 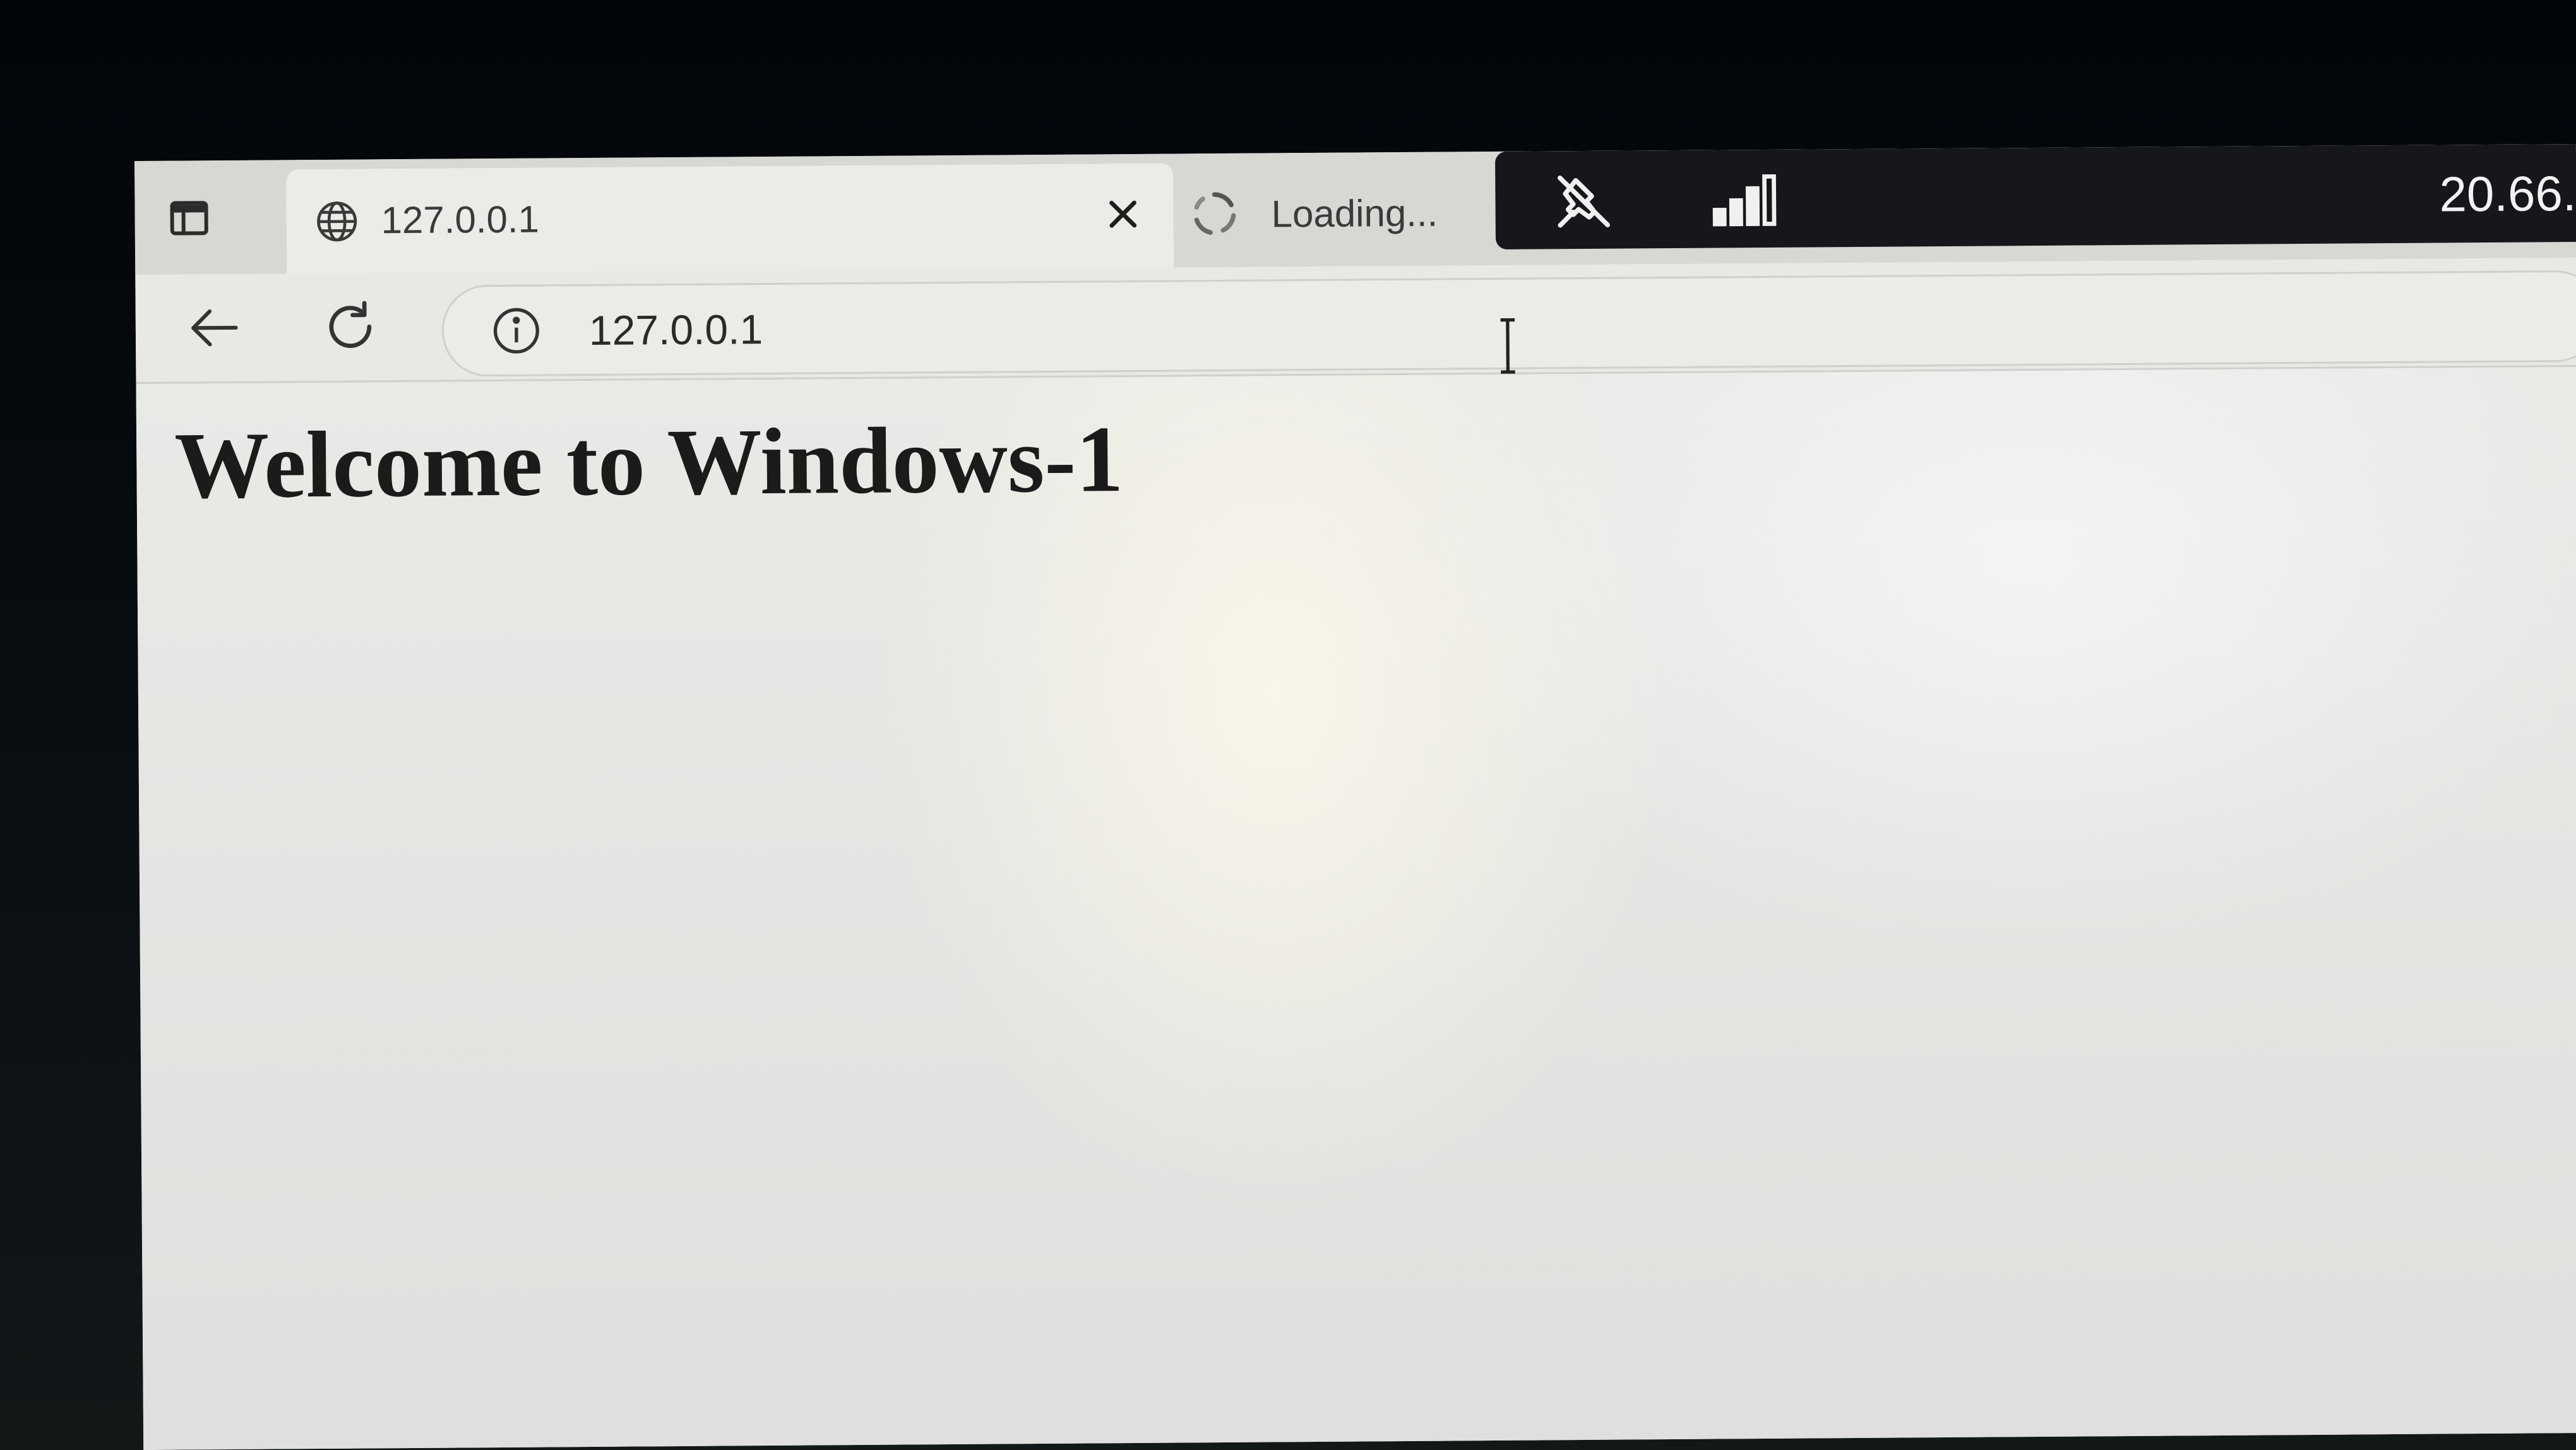 What do you see at coordinates (1507, 346) in the screenshot?
I see `text-cursor-icon` at bounding box center [1507, 346].